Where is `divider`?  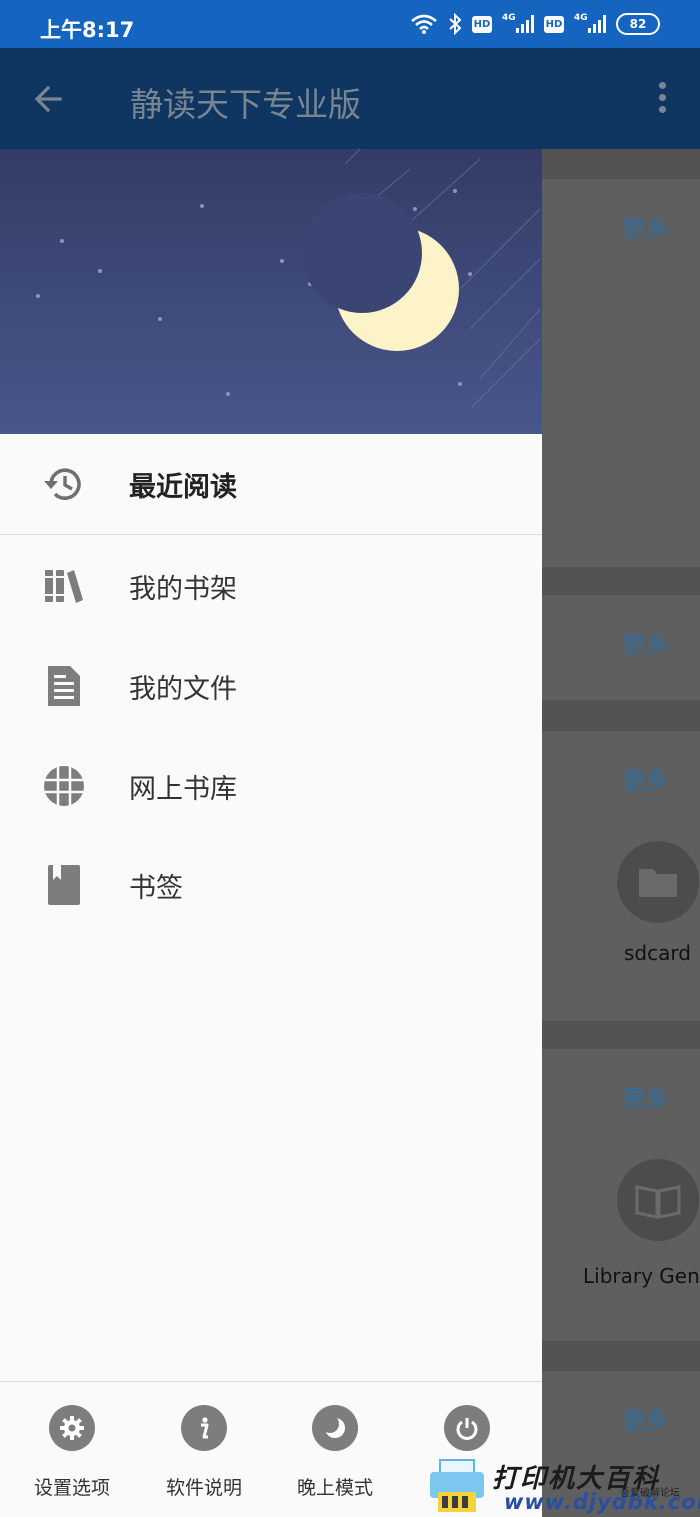 divider is located at coordinates (271, 534).